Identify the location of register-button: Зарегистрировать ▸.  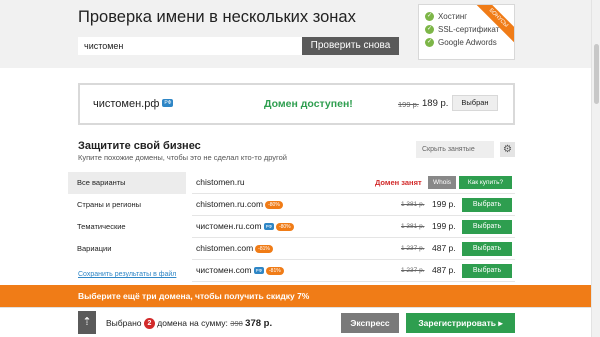
(460, 323).